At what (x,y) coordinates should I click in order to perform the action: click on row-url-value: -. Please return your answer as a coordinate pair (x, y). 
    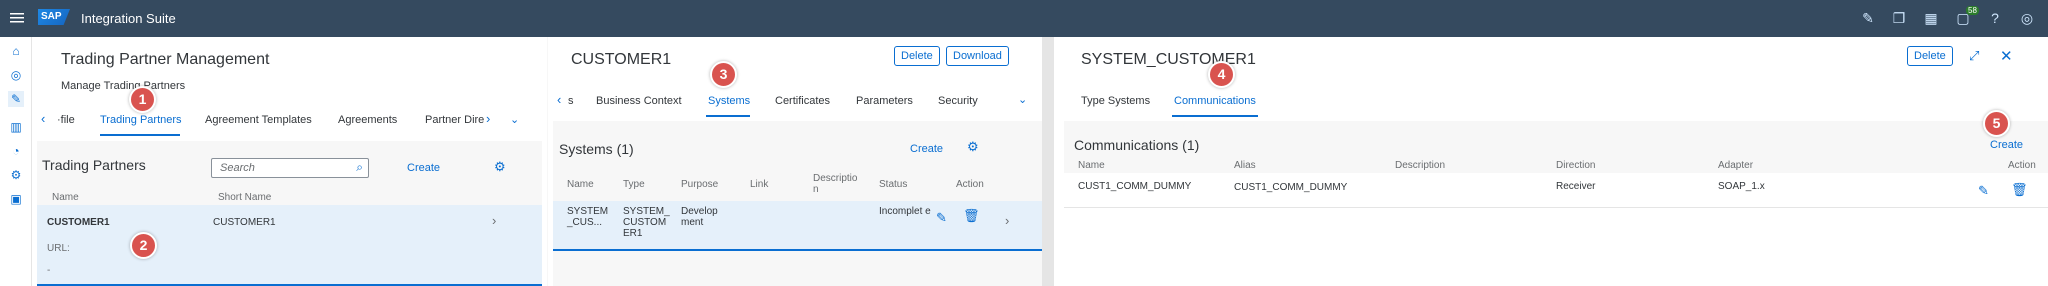
    Looking at the image, I should click on (49, 270).